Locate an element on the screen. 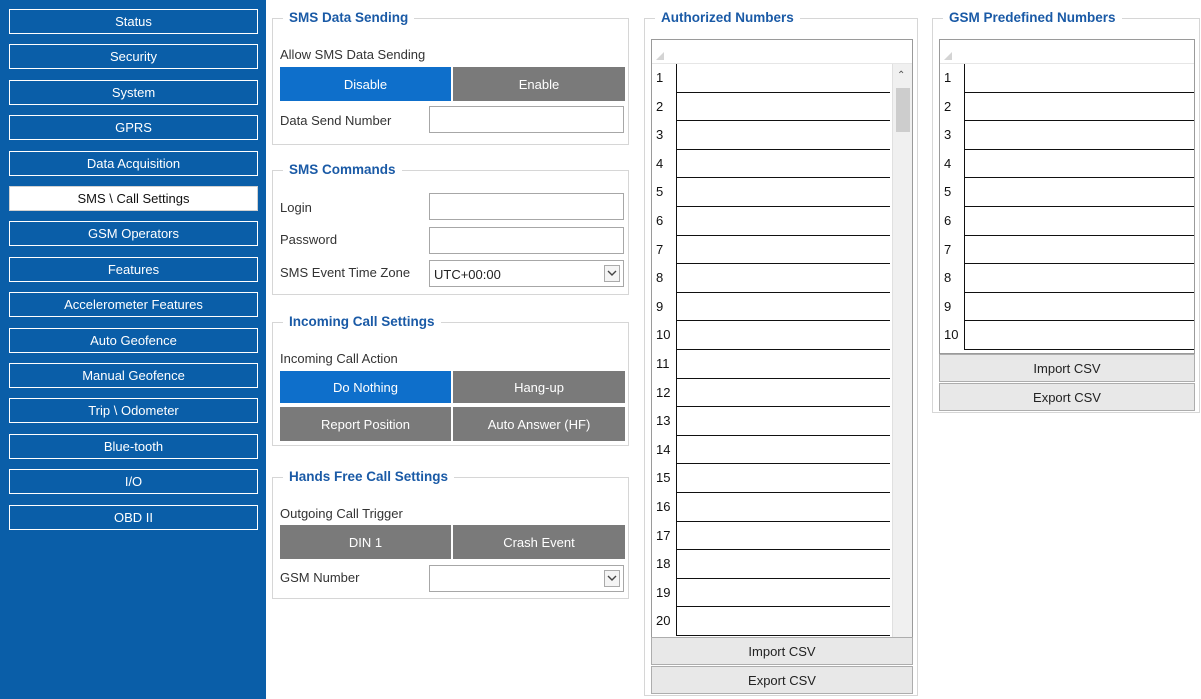 This screenshot has height=699, width=1201. sidebar-item-blue-tooth: Blue-tooth is located at coordinates (133, 446).